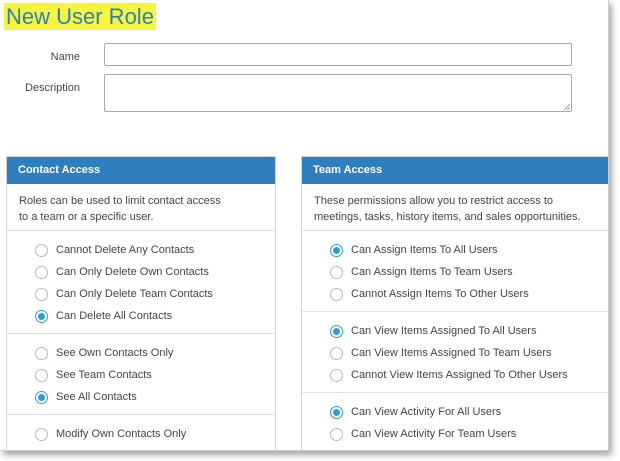 The width and height of the screenshot is (620, 461). I want to click on radio-option: Can View Activity For All Users, so click(455, 412).